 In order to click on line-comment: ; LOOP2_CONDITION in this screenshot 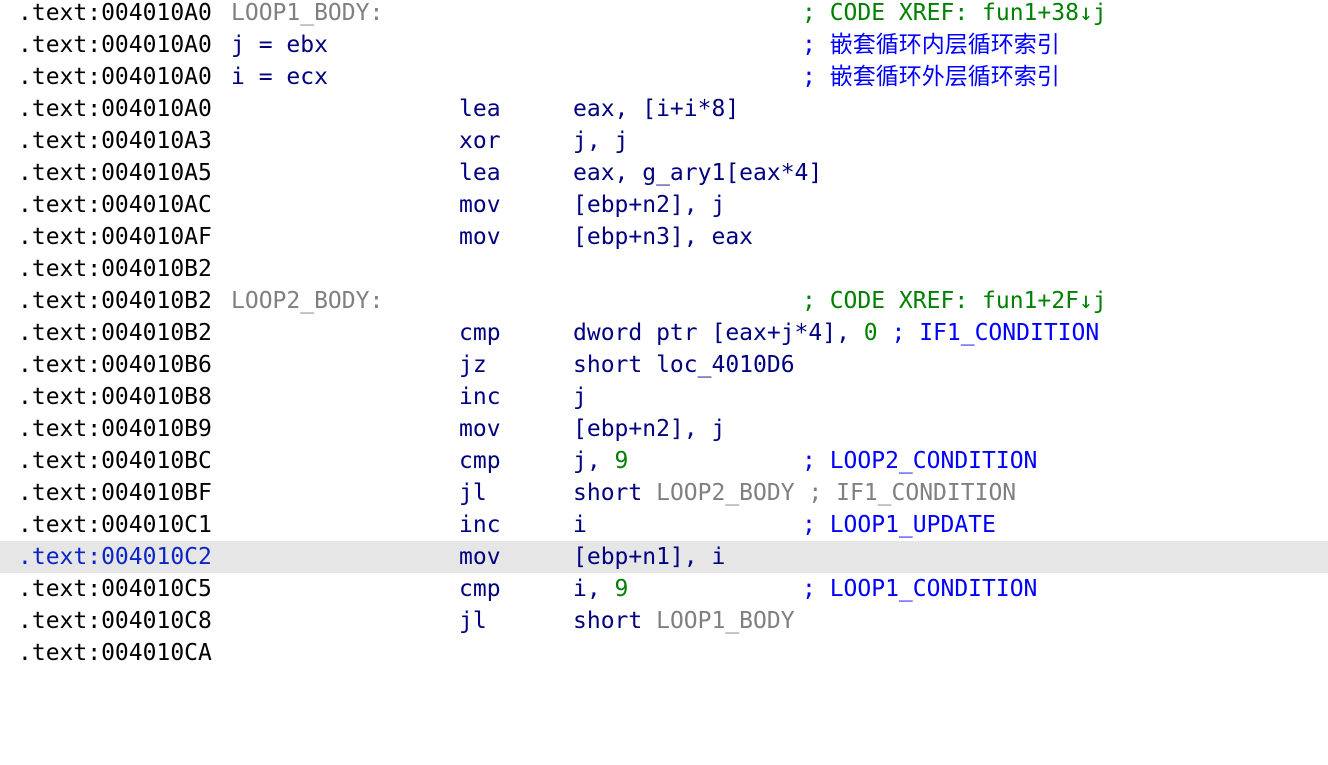, I will do `click(920, 461)`.